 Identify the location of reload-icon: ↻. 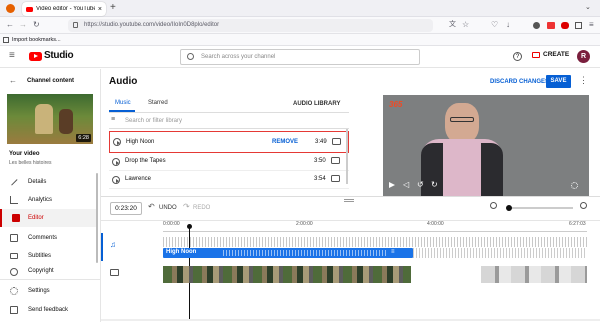
(36, 25).